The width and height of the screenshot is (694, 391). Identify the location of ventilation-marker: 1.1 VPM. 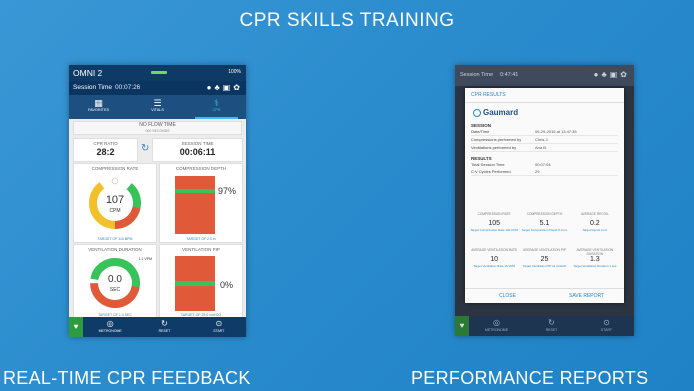
(145, 259).